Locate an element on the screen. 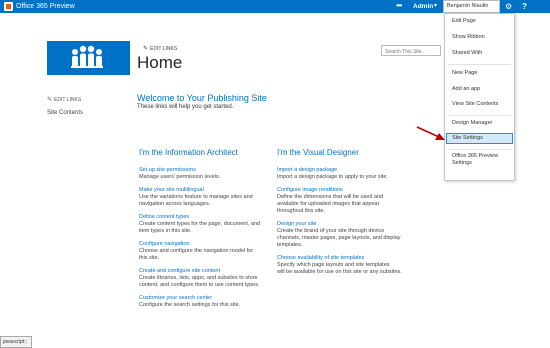 This screenshot has width=550, height=348. search-input is located at coordinates (411, 50).